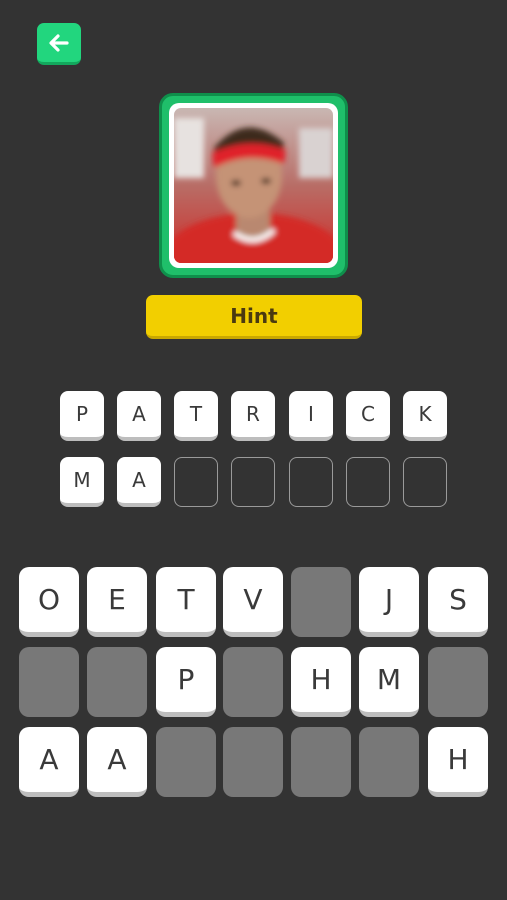  I want to click on player-photo-image, so click(253, 185).